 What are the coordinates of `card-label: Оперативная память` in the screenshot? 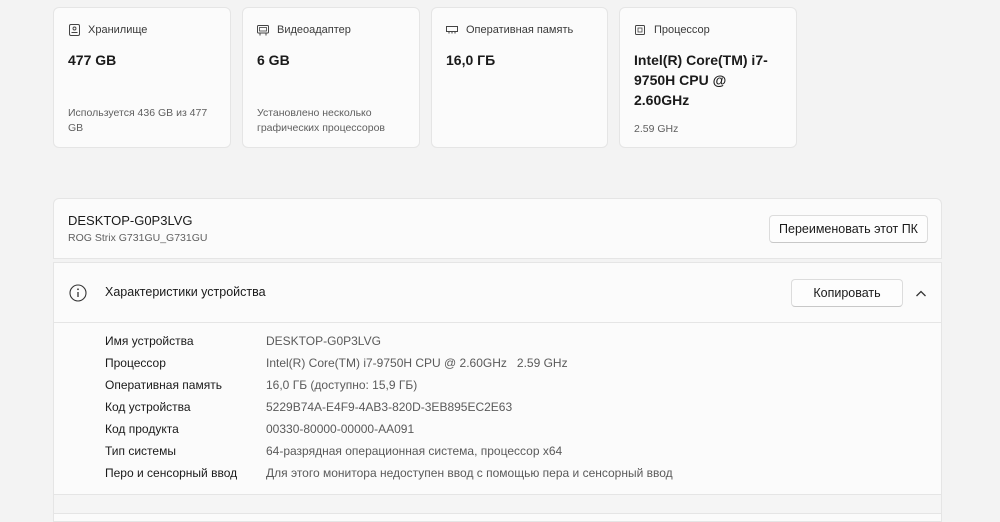 It's located at (520, 30).